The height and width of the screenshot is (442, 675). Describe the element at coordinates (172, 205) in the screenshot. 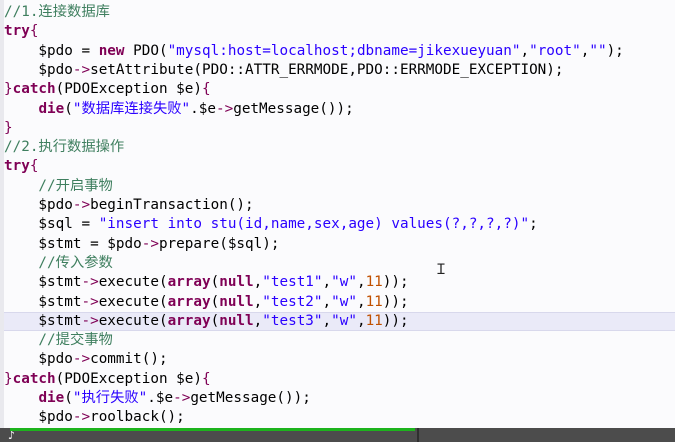

I see `code-token-fn: beginTransaction();` at that location.